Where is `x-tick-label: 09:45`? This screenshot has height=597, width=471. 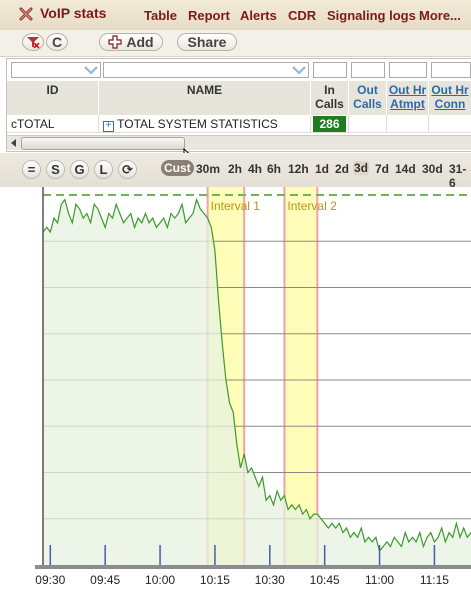
x-tick-label: 09:45 is located at coordinates (105, 580).